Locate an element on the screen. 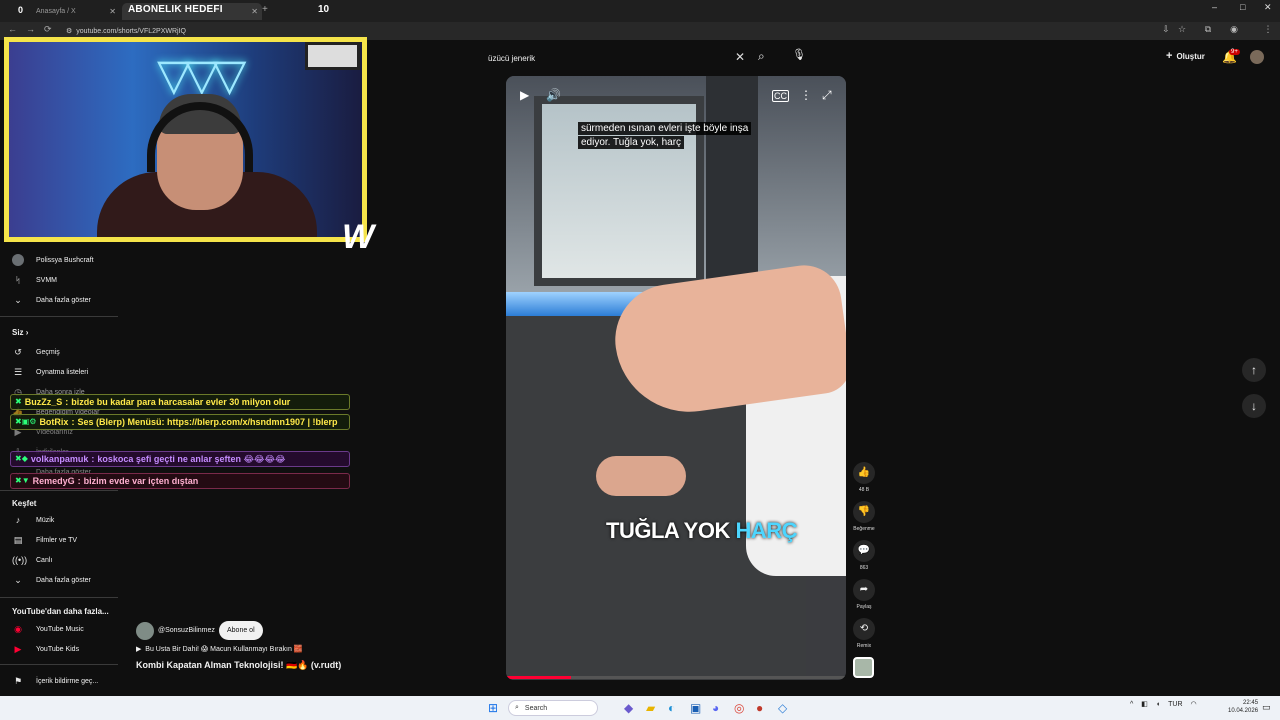  stream-logo-icon: W is located at coordinates (358, 237).